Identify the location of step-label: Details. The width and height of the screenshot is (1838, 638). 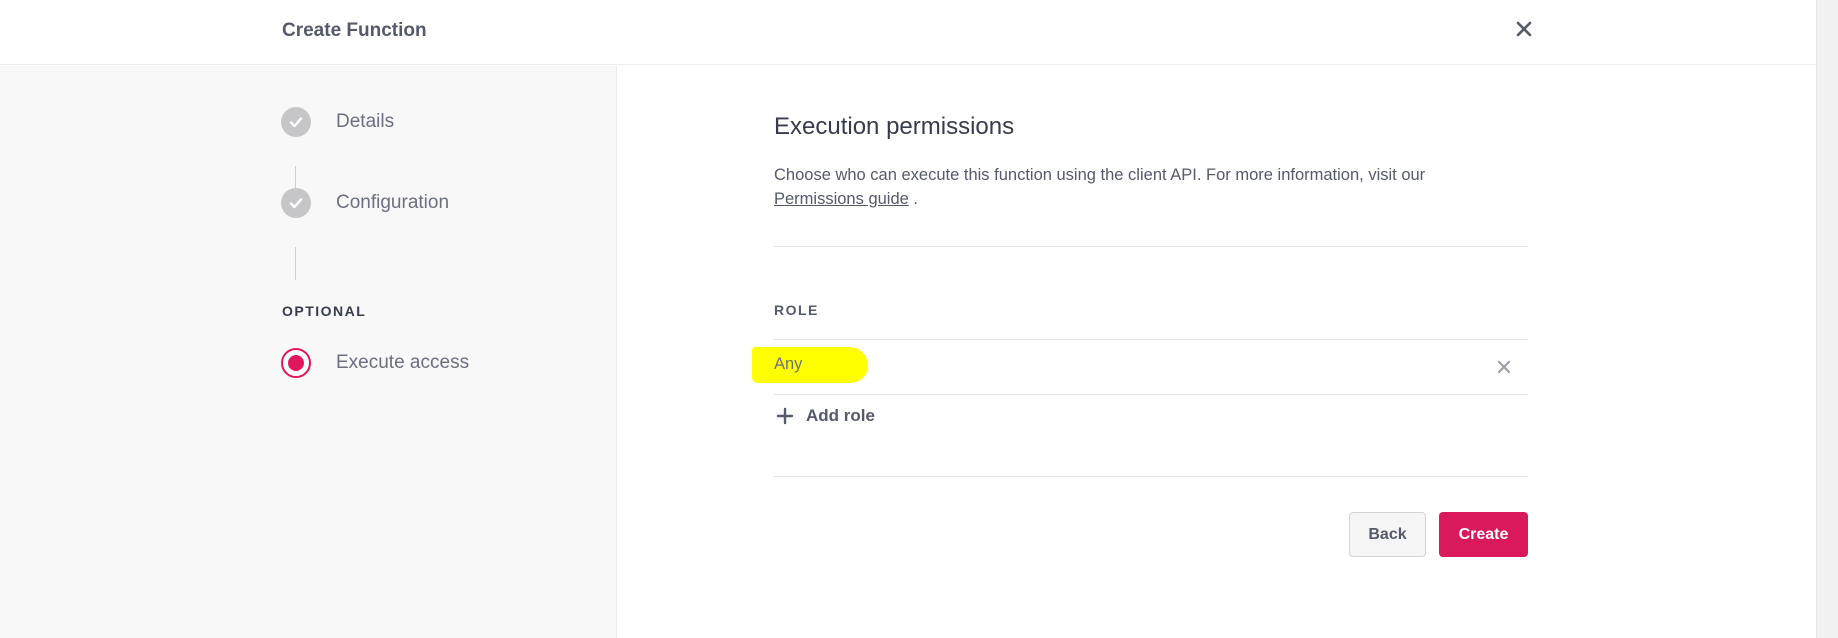
(365, 121).